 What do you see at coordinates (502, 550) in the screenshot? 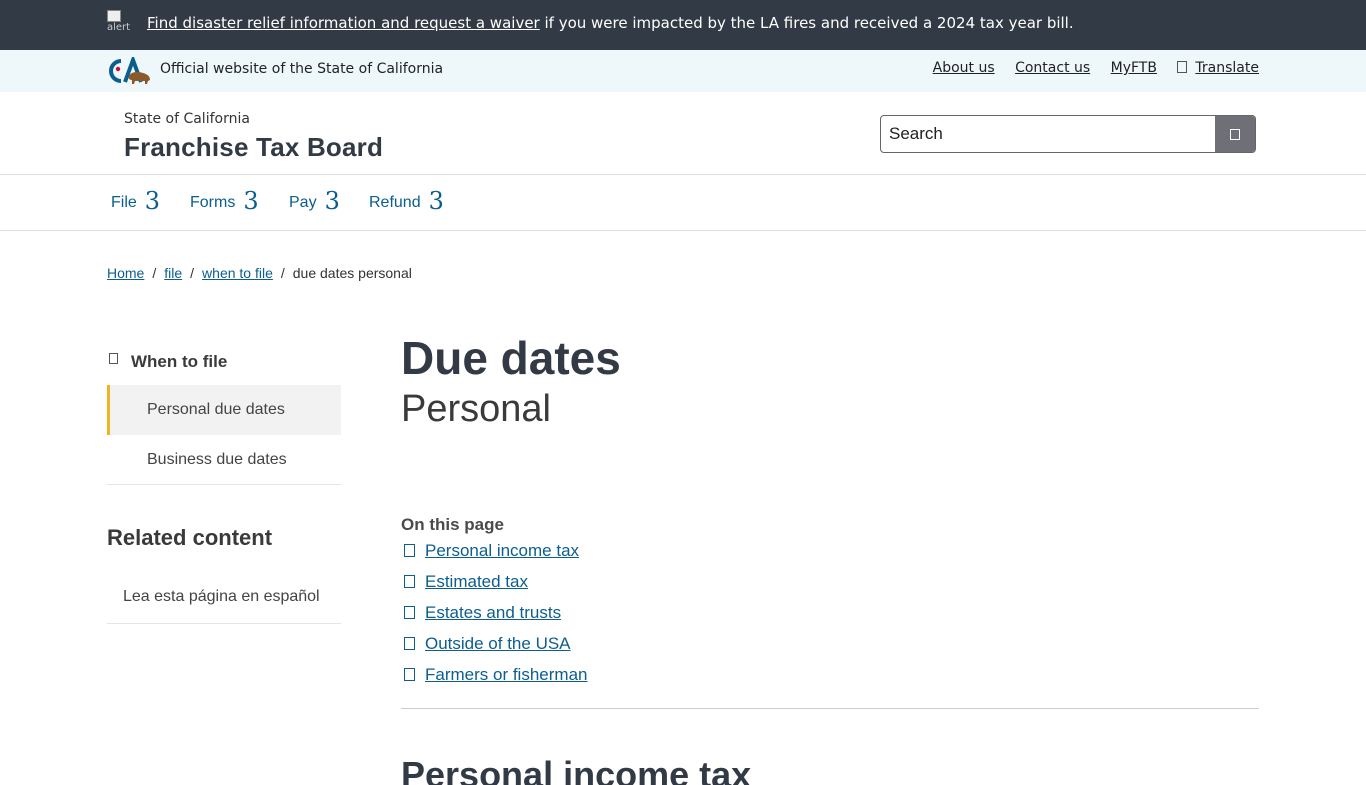
I see `anchor-personal-income-tax: Personal income tax` at bounding box center [502, 550].